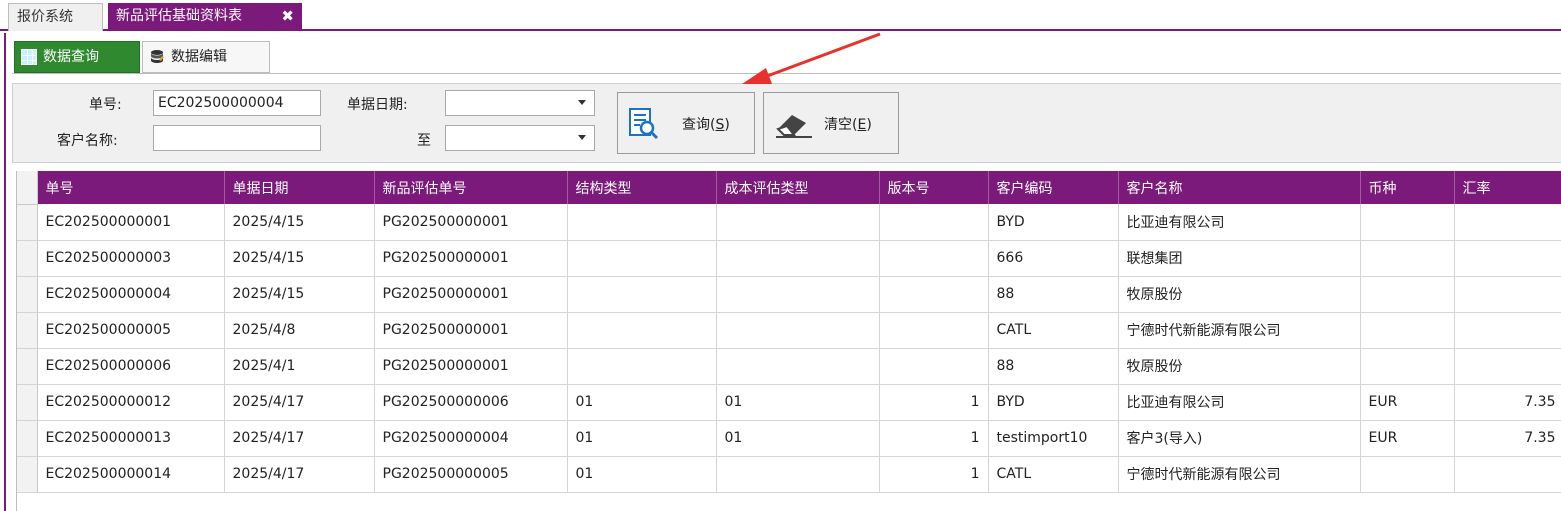  Describe the element at coordinates (1053, 294) in the screenshot. I see `table-cell: 88` at that location.